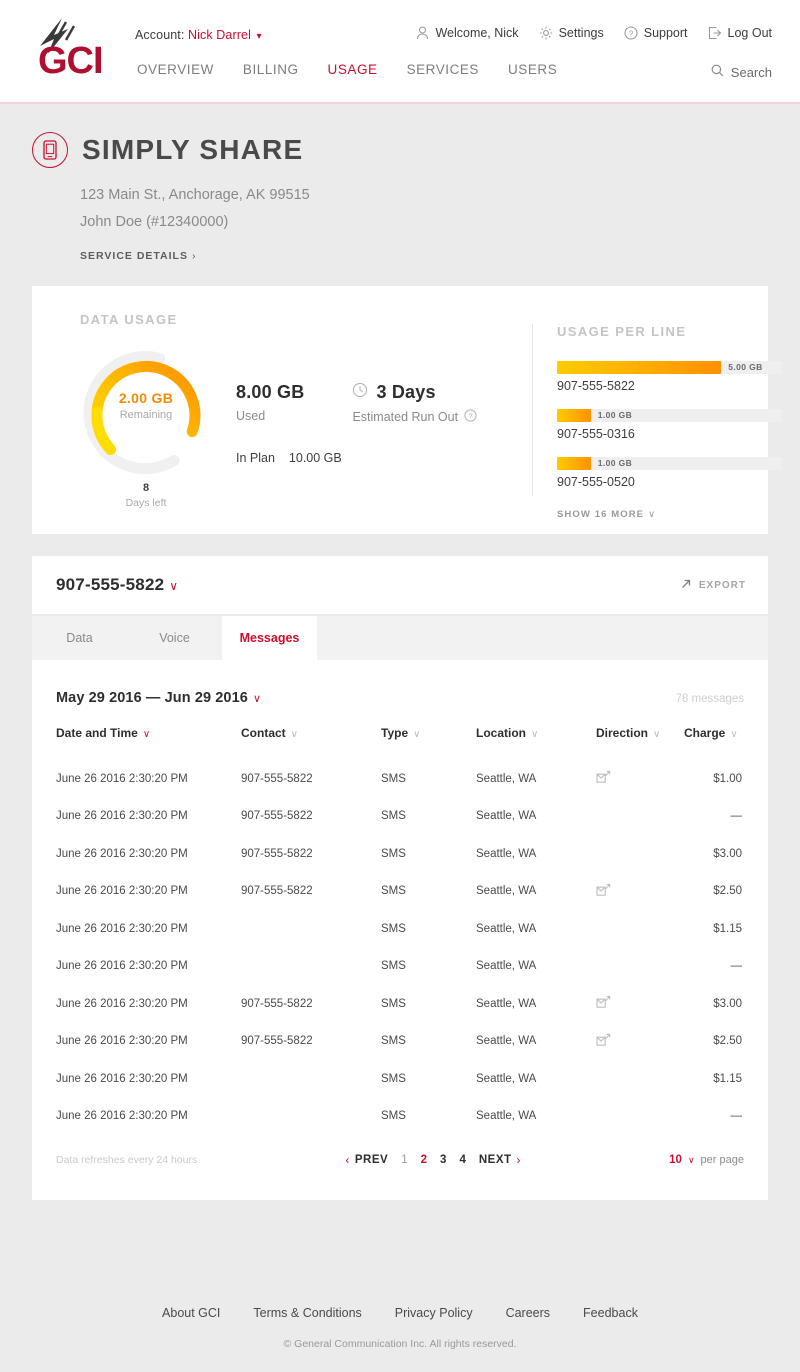  What do you see at coordinates (307, 1313) in the screenshot?
I see `footer-link: Terms & Conditions` at bounding box center [307, 1313].